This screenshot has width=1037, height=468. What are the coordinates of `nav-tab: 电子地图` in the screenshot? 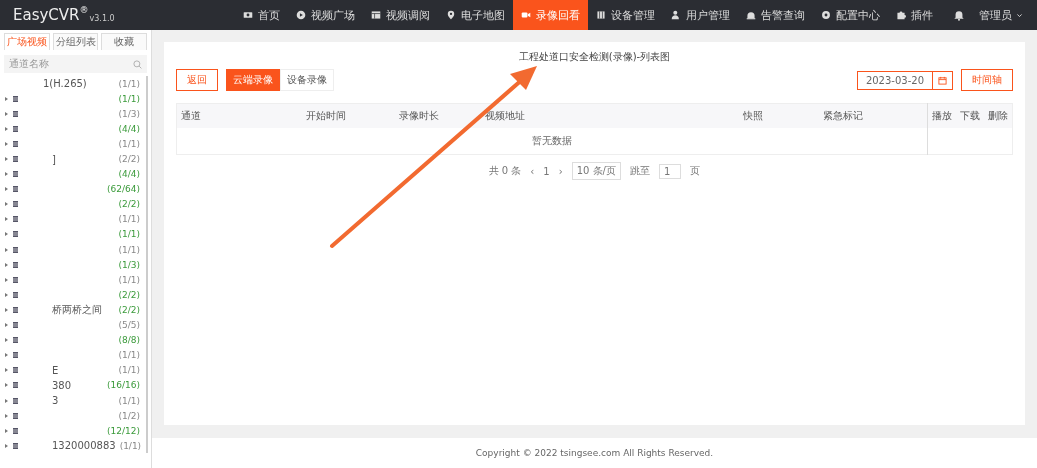 It's located at (475, 15).